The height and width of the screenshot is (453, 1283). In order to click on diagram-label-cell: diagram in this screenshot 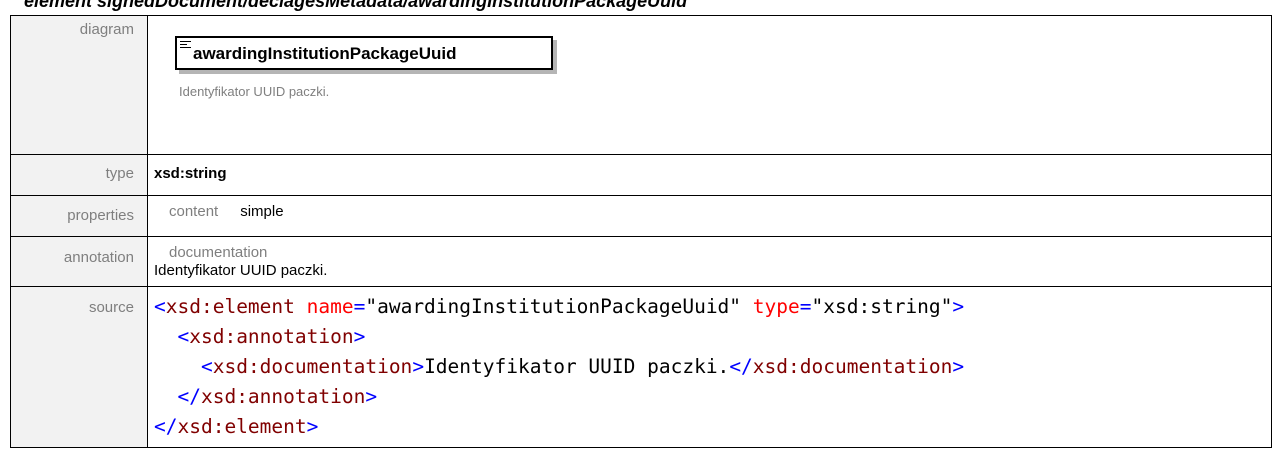, I will do `click(79, 85)`.